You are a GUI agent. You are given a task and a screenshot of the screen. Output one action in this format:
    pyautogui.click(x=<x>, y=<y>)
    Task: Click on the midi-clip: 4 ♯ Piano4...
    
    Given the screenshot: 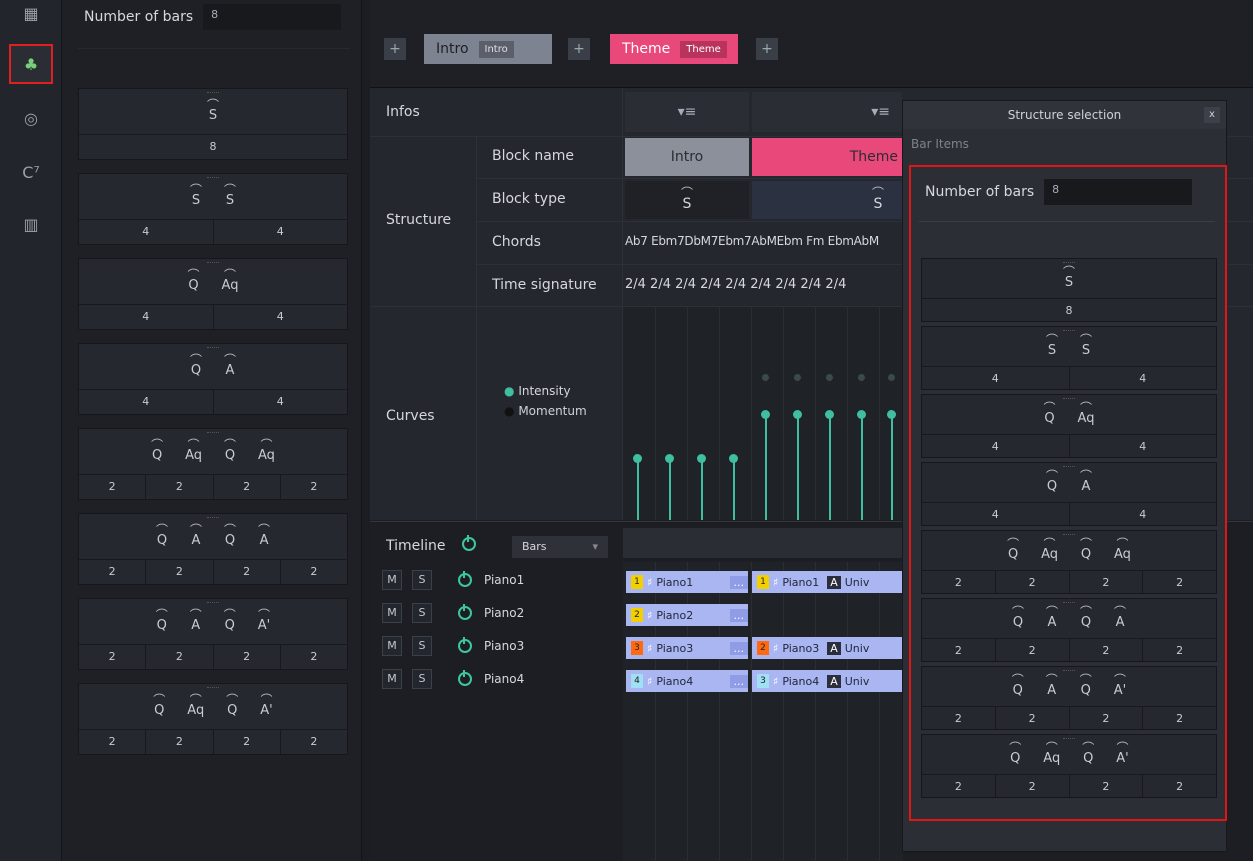 What is the action you would take?
    pyautogui.click(x=687, y=681)
    